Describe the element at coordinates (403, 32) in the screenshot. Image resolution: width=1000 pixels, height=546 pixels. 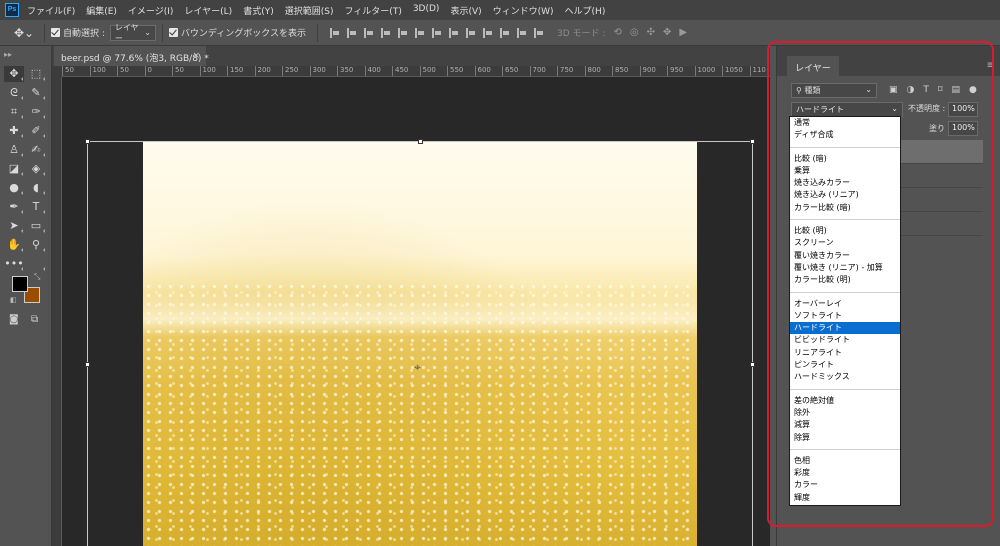
I see `align-hcenter-icon` at that location.